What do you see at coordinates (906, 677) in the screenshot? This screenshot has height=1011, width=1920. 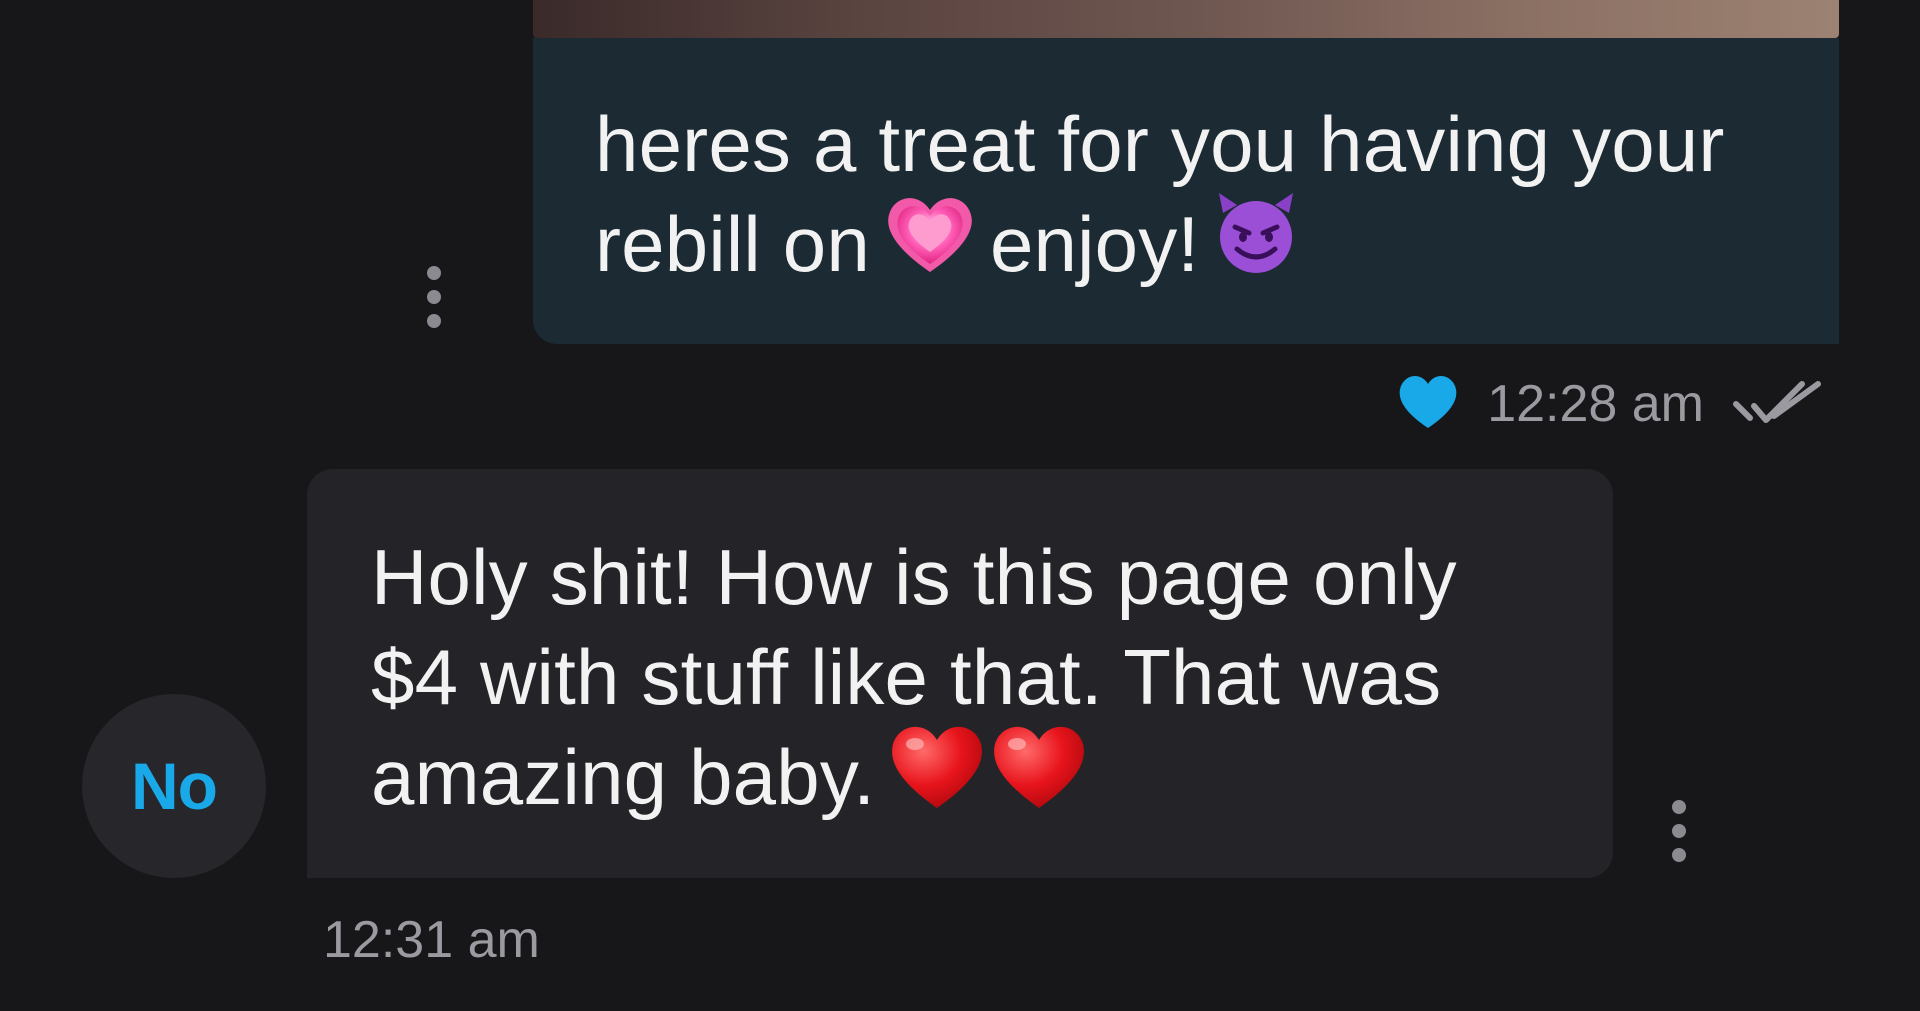 I see `incoming-line-2: $4 with stuff like that. That was` at bounding box center [906, 677].